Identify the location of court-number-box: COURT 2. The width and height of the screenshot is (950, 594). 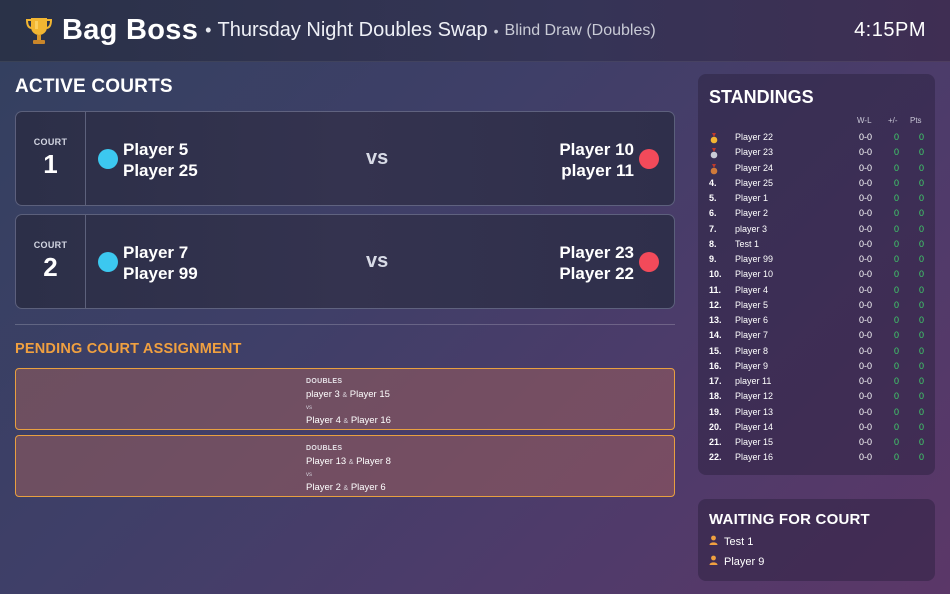
(51, 261).